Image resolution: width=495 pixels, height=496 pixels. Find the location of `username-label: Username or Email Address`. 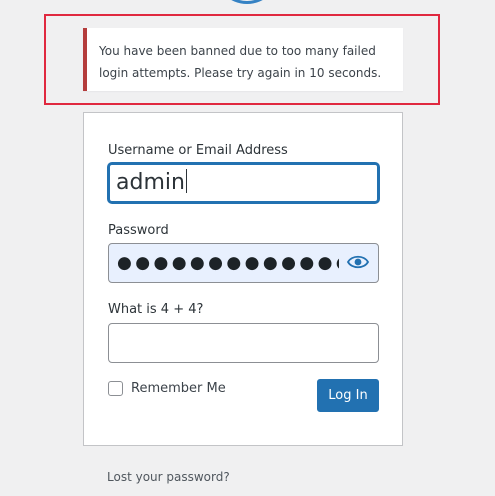

username-label: Username or Email Address is located at coordinates (198, 150).